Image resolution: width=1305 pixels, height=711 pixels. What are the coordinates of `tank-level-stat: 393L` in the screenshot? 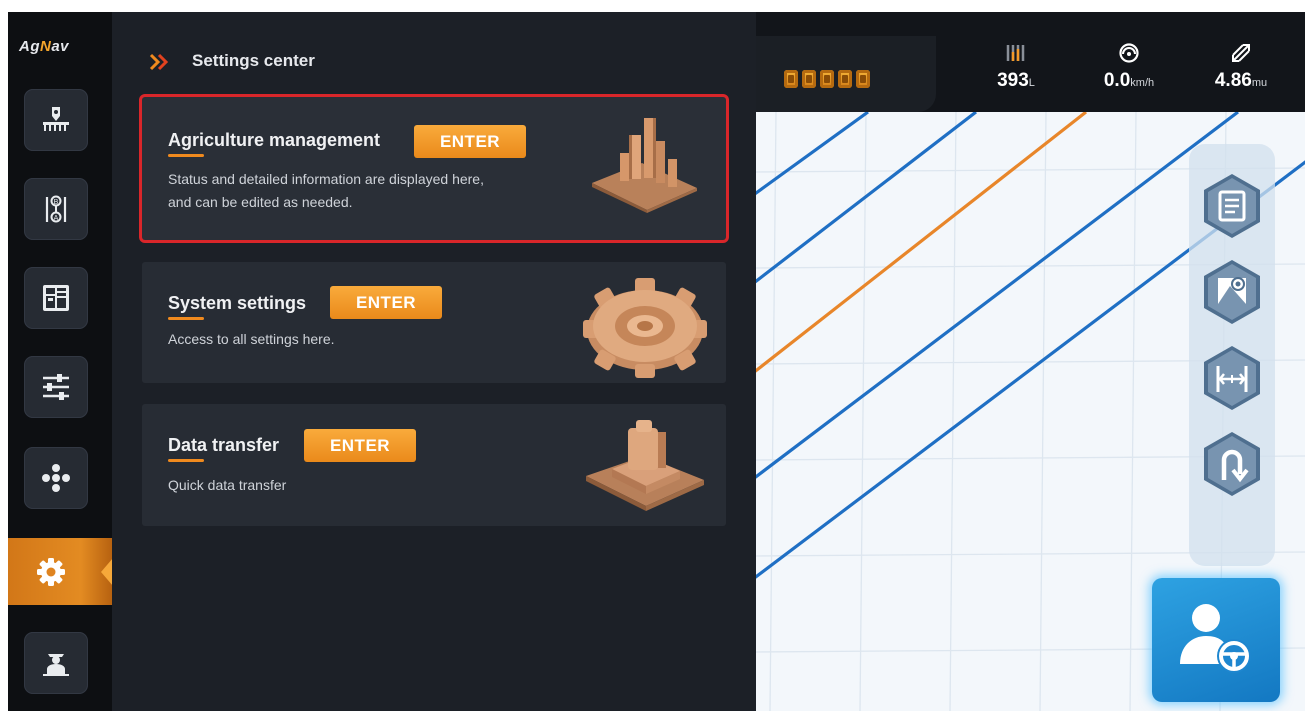 It's located at (1016, 67).